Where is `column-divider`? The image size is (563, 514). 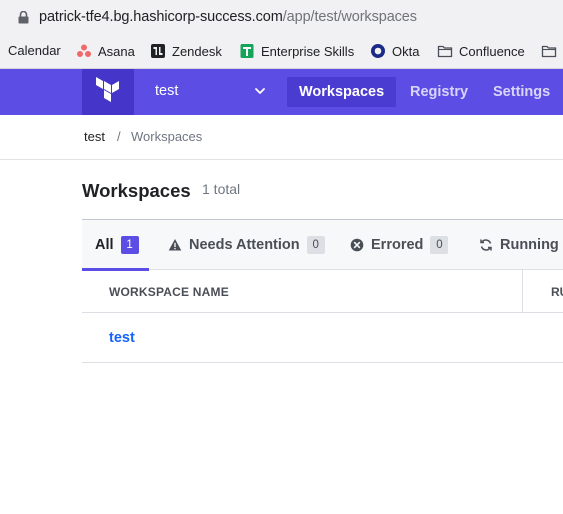
column-divider is located at coordinates (522, 291).